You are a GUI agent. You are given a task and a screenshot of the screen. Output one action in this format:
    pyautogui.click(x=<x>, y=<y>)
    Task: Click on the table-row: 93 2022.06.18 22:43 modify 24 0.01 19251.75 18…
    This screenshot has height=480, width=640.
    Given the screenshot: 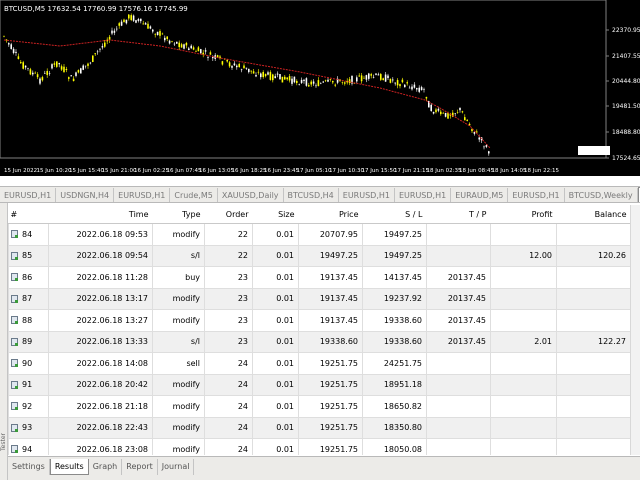 What is the action you would take?
    pyautogui.click(x=319, y=427)
    